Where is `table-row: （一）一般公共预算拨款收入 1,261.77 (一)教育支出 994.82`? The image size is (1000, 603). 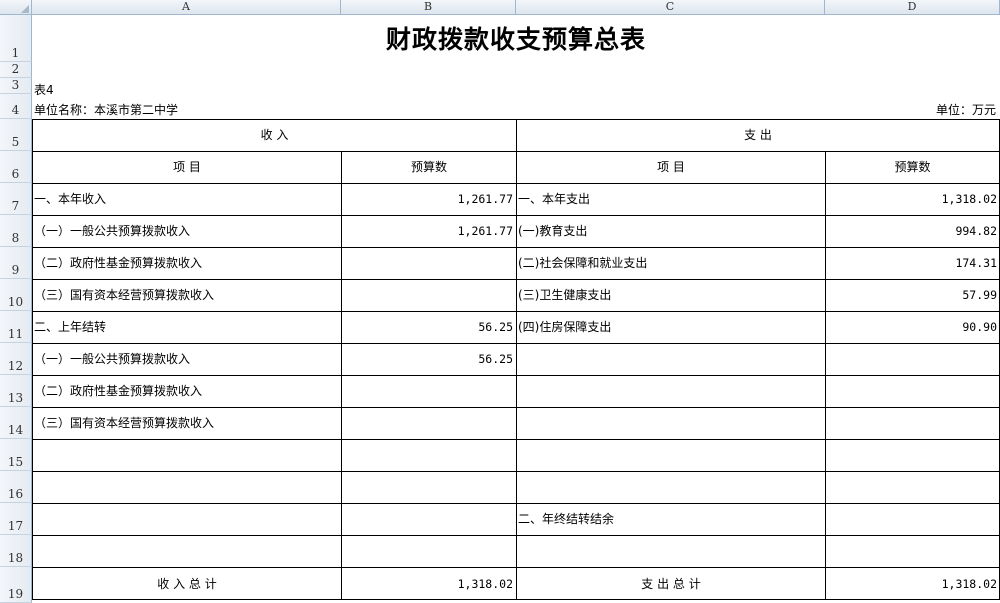 table-row: （一）一般公共预算拨款收入 1,261.77 (一)教育支出 994.82 is located at coordinates (500, 231).